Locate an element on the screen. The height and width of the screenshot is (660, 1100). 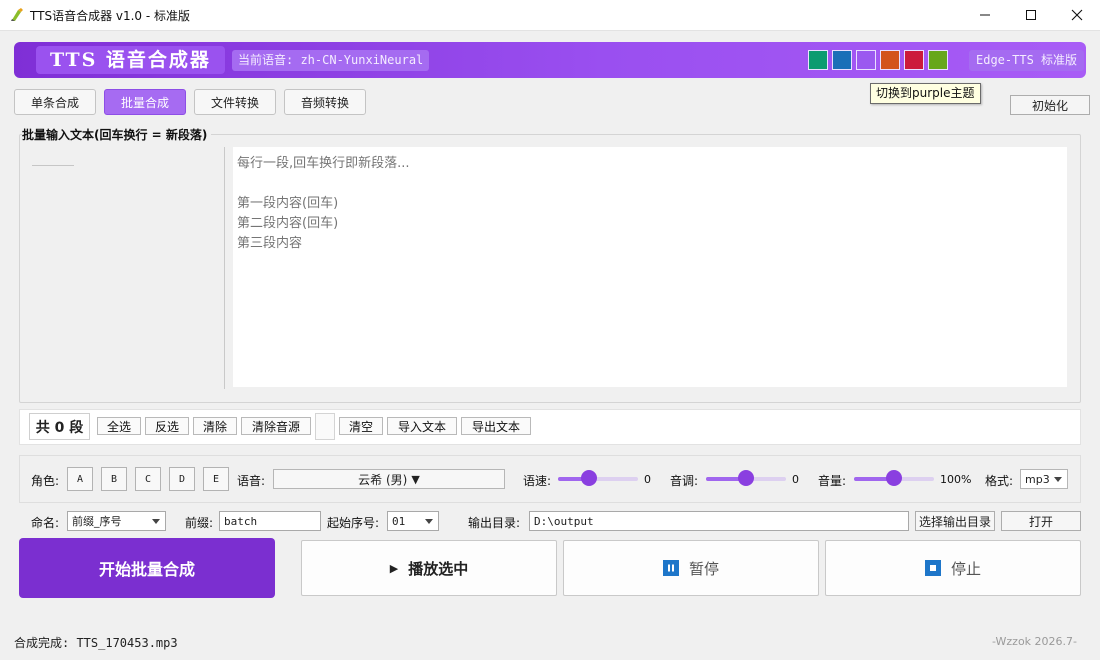
voice-select-value: 云希 (男) is located at coordinates (383, 479).